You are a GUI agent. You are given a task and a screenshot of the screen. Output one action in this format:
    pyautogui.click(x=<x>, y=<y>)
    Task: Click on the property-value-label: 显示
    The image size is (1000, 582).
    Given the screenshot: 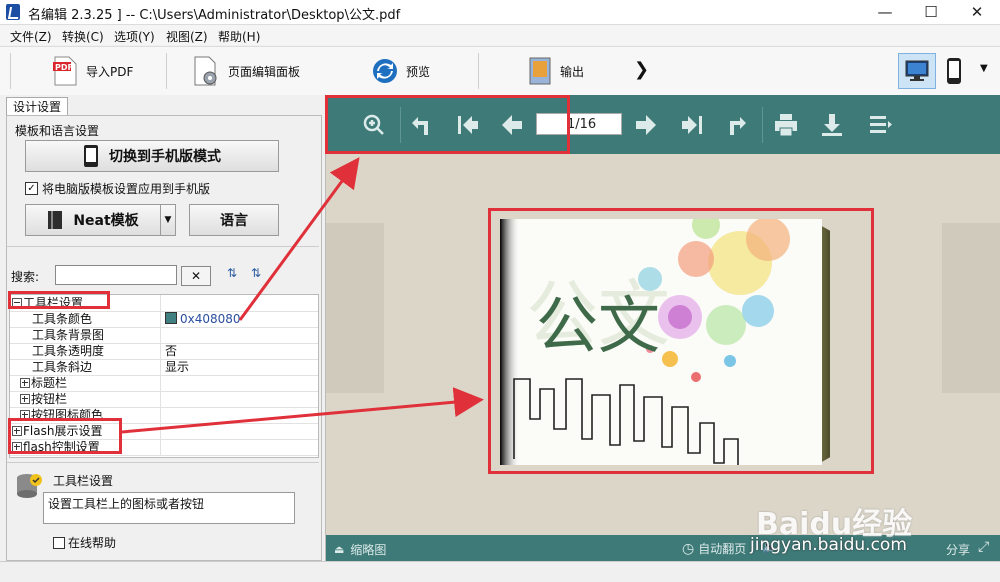 What is the action you would take?
    pyautogui.click(x=177, y=367)
    